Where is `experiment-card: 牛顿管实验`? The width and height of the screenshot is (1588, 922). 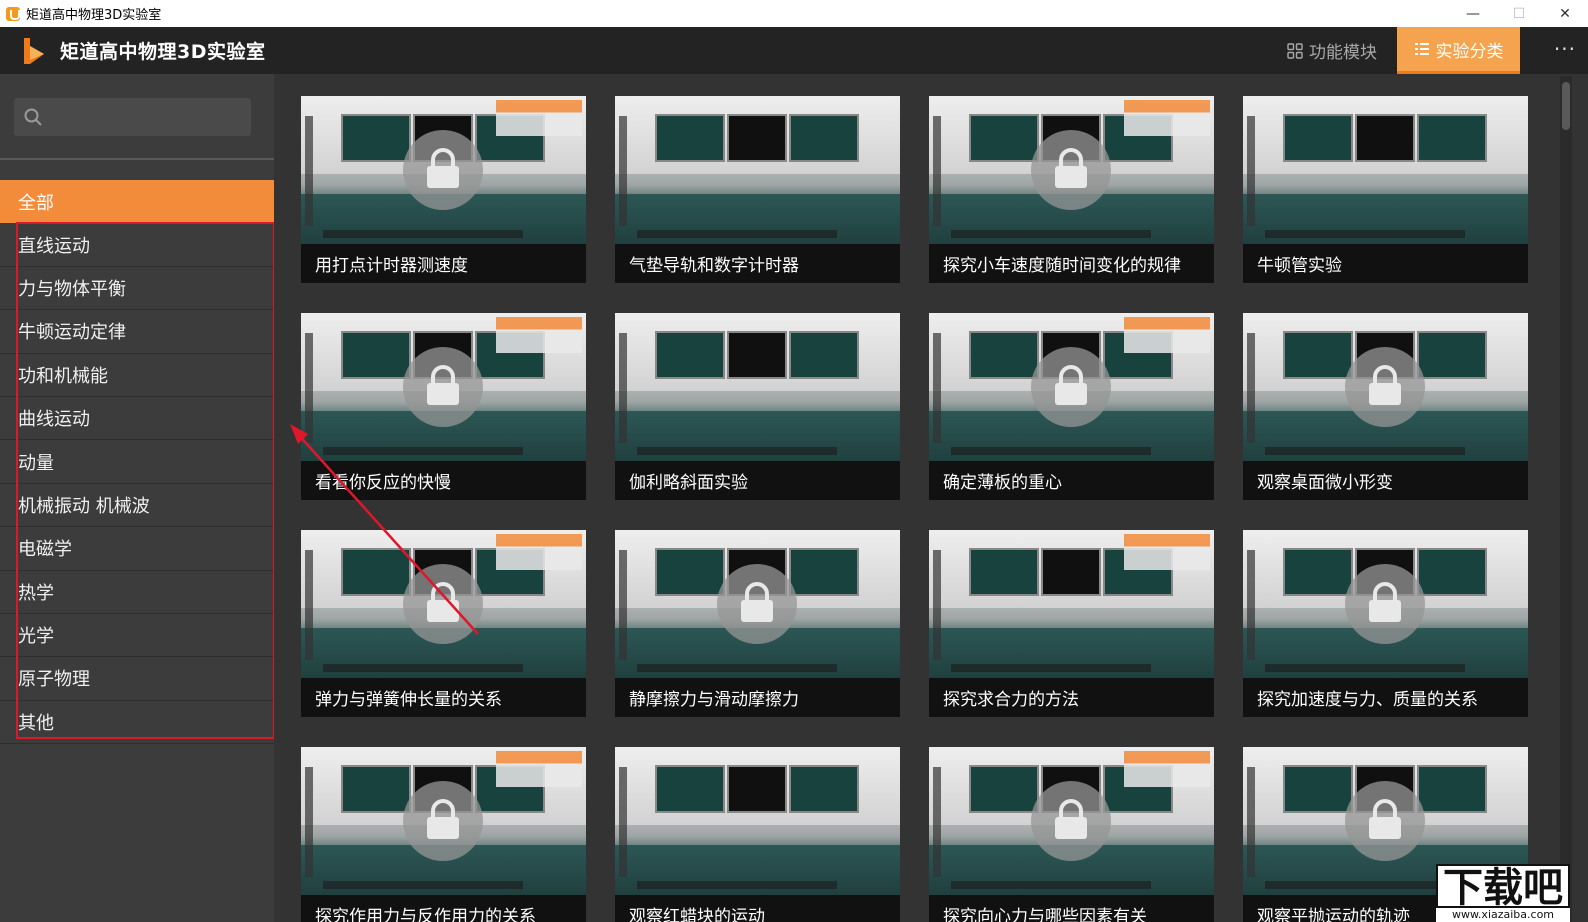
experiment-card: 牛顿管实验 is located at coordinates (1385, 189).